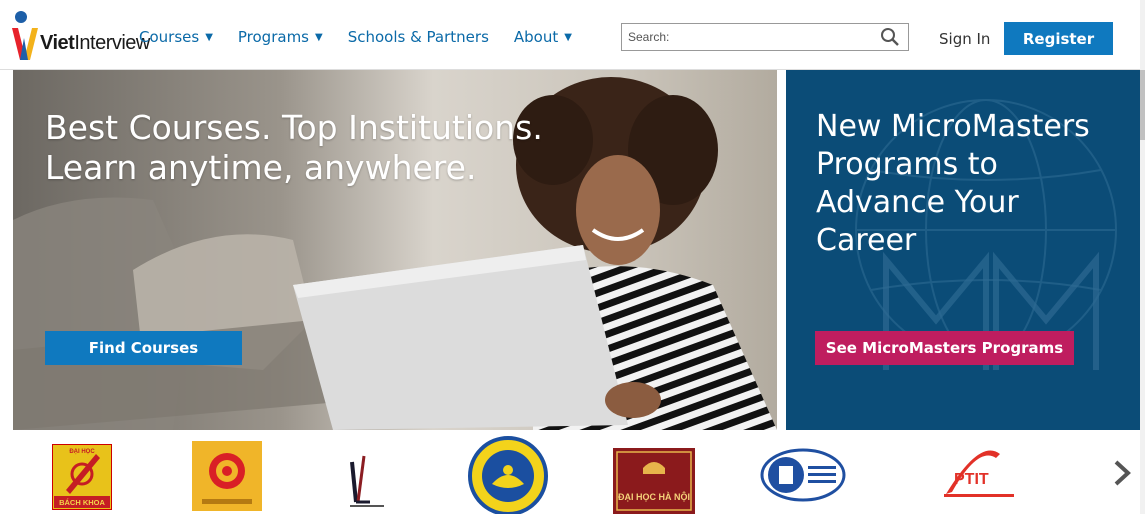 The image size is (1145, 514). I want to click on nav-courses-label: Courses, so click(169, 37).